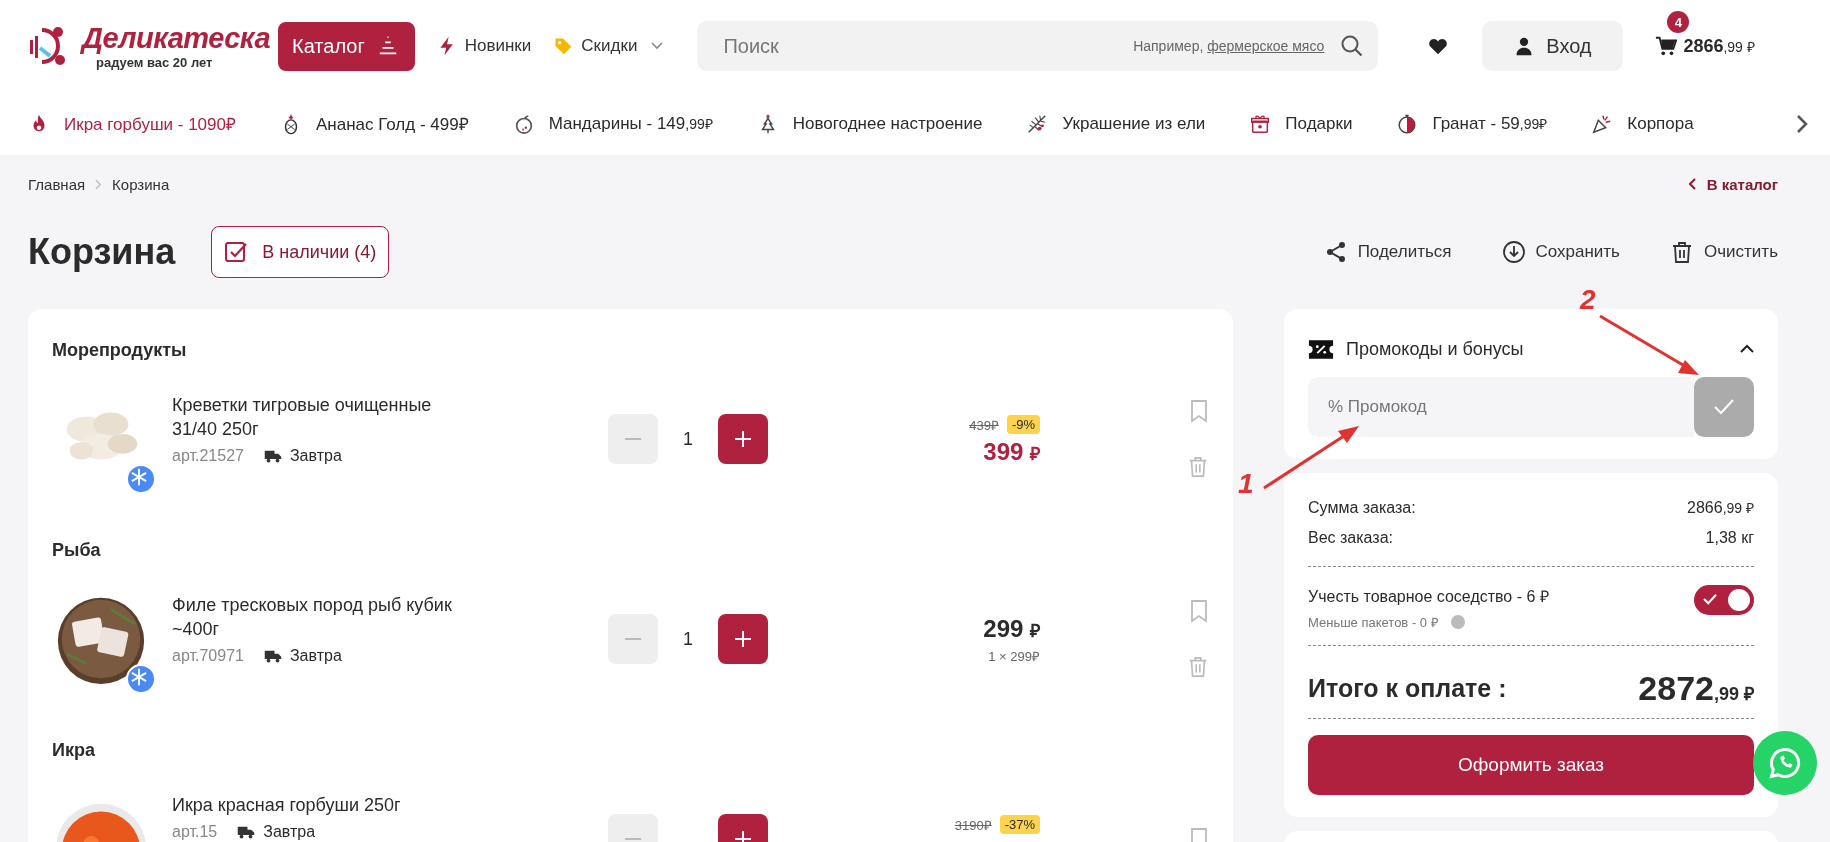  Describe the element at coordinates (346, 46) in the screenshot. I see `catalog-button: Каталог` at that location.